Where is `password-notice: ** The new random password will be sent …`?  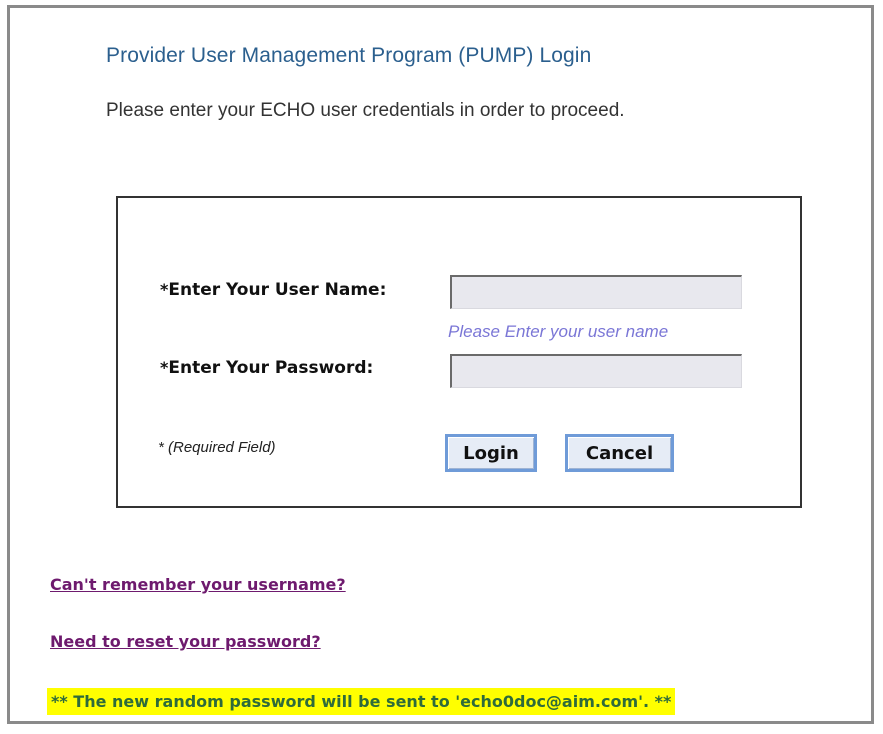
password-notice: ** The new random password will be sent … is located at coordinates (361, 701).